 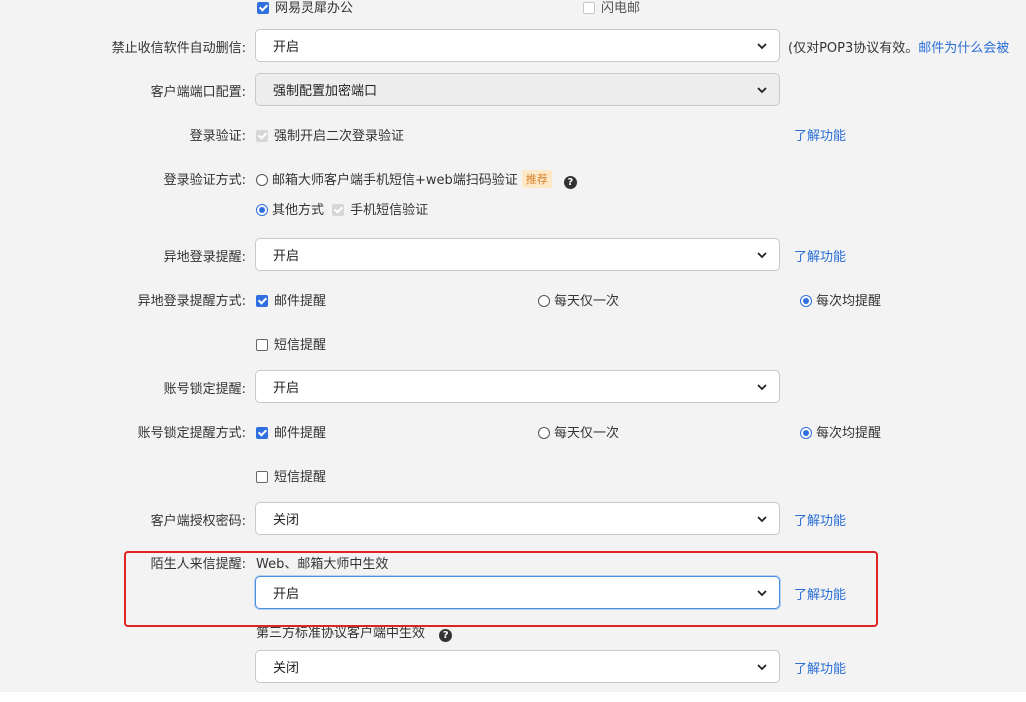 I want to click on lock-sms-option: 短信提醒, so click(x=291, y=475).